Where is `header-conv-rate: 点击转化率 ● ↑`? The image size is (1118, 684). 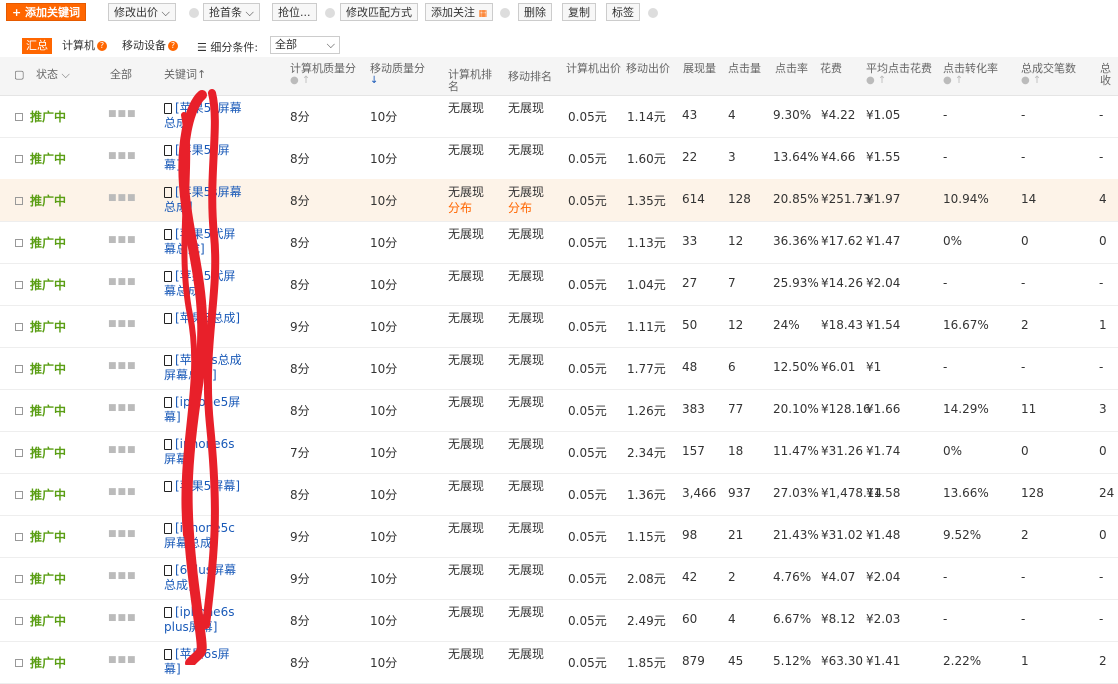
header-conv-rate: 点击转化率 ● ↑ is located at coordinates (970, 75).